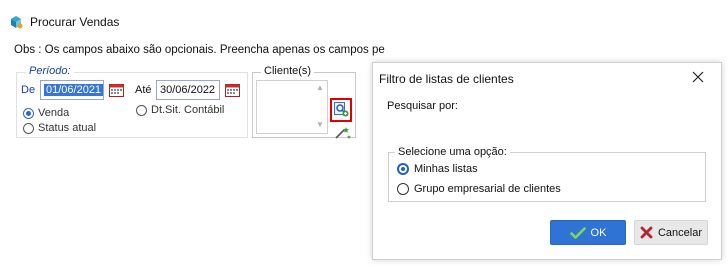 This screenshot has height=268, width=728. I want to click on radio-status-atual: Status atual, so click(59, 128).